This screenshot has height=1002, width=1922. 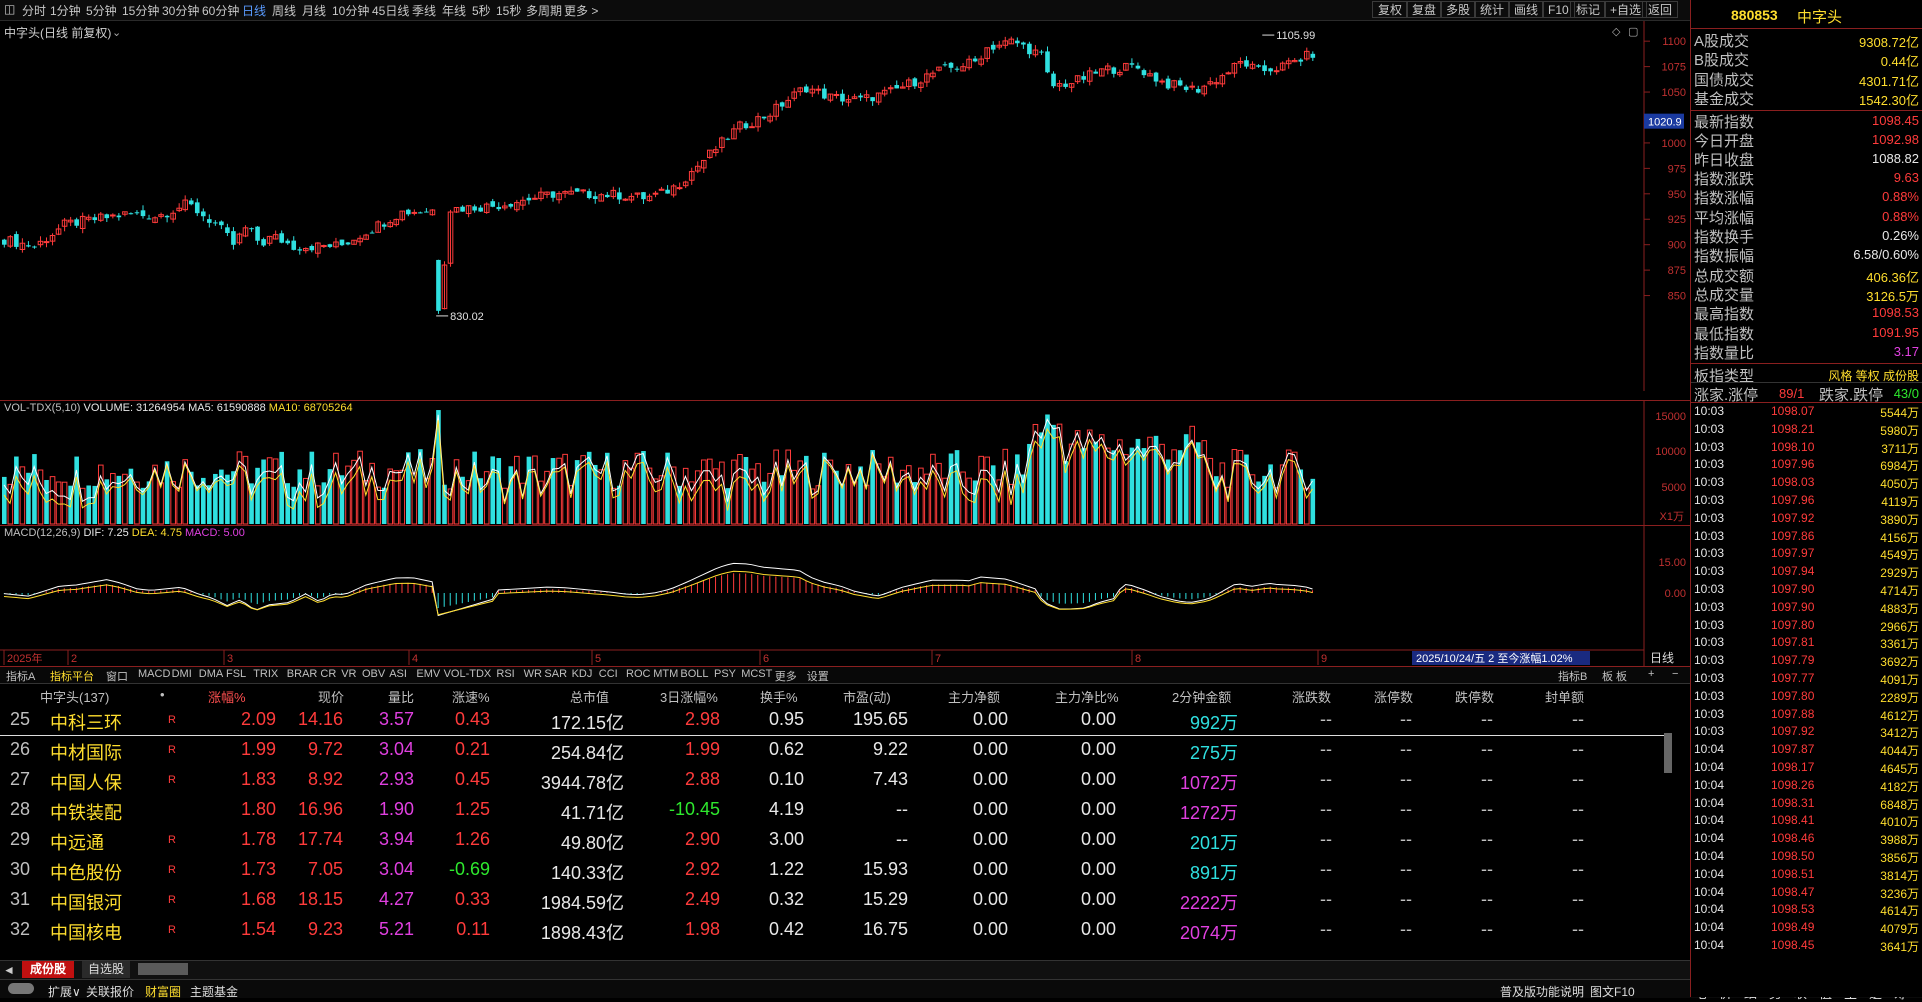 What do you see at coordinates (86, 902) in the screenshot?
I see `cell-name: 中国银河` at bounding box center [86, 902].